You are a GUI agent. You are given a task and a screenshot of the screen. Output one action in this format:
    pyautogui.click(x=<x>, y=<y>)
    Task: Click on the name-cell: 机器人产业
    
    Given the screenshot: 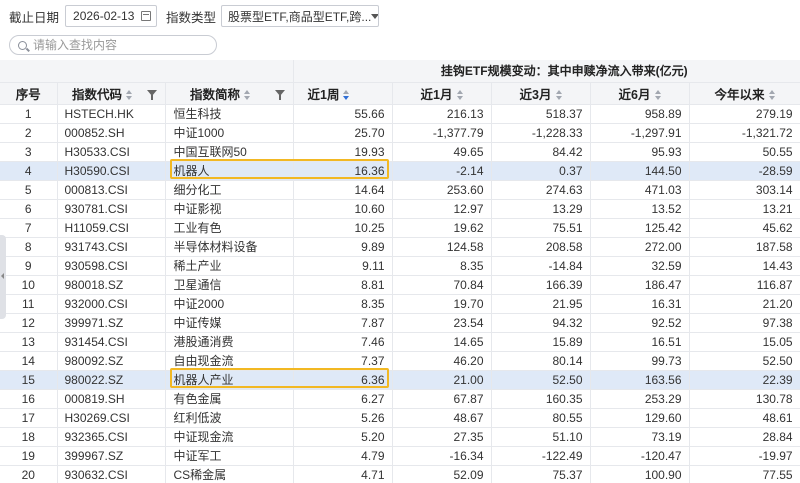 What is the action you would take?
    pyautogui.click(x=229, y=380)
    